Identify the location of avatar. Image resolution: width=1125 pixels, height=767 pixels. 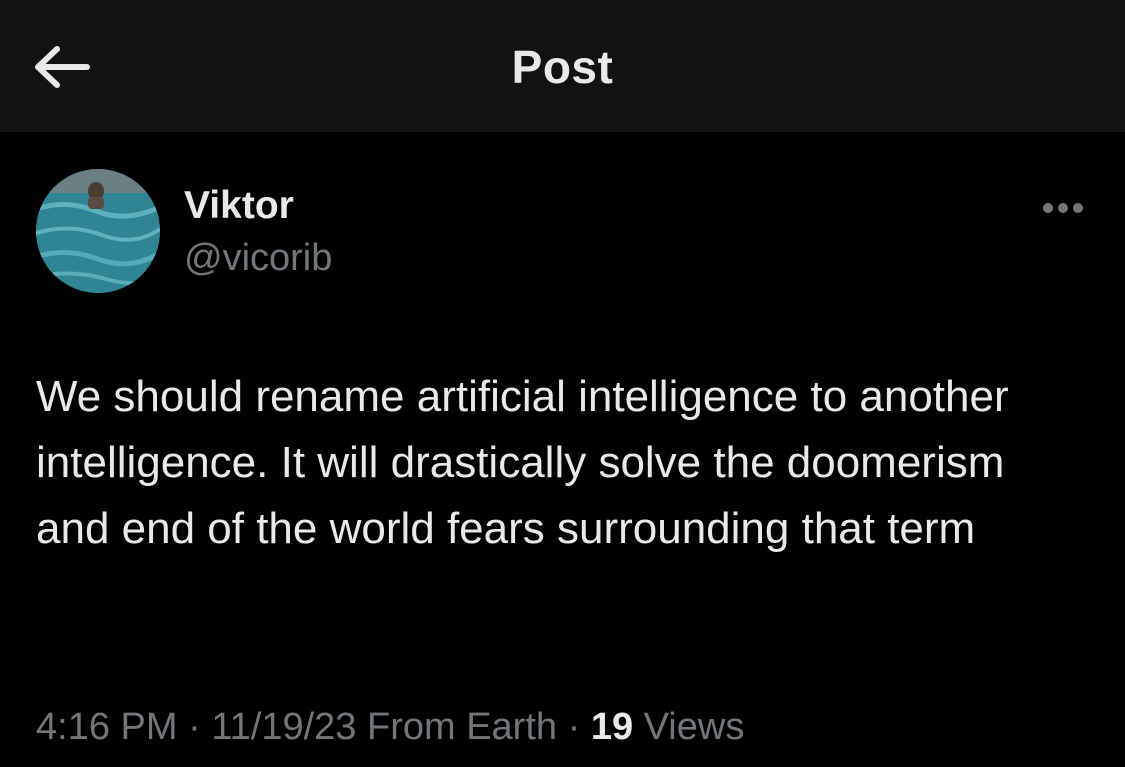
(98, 231).